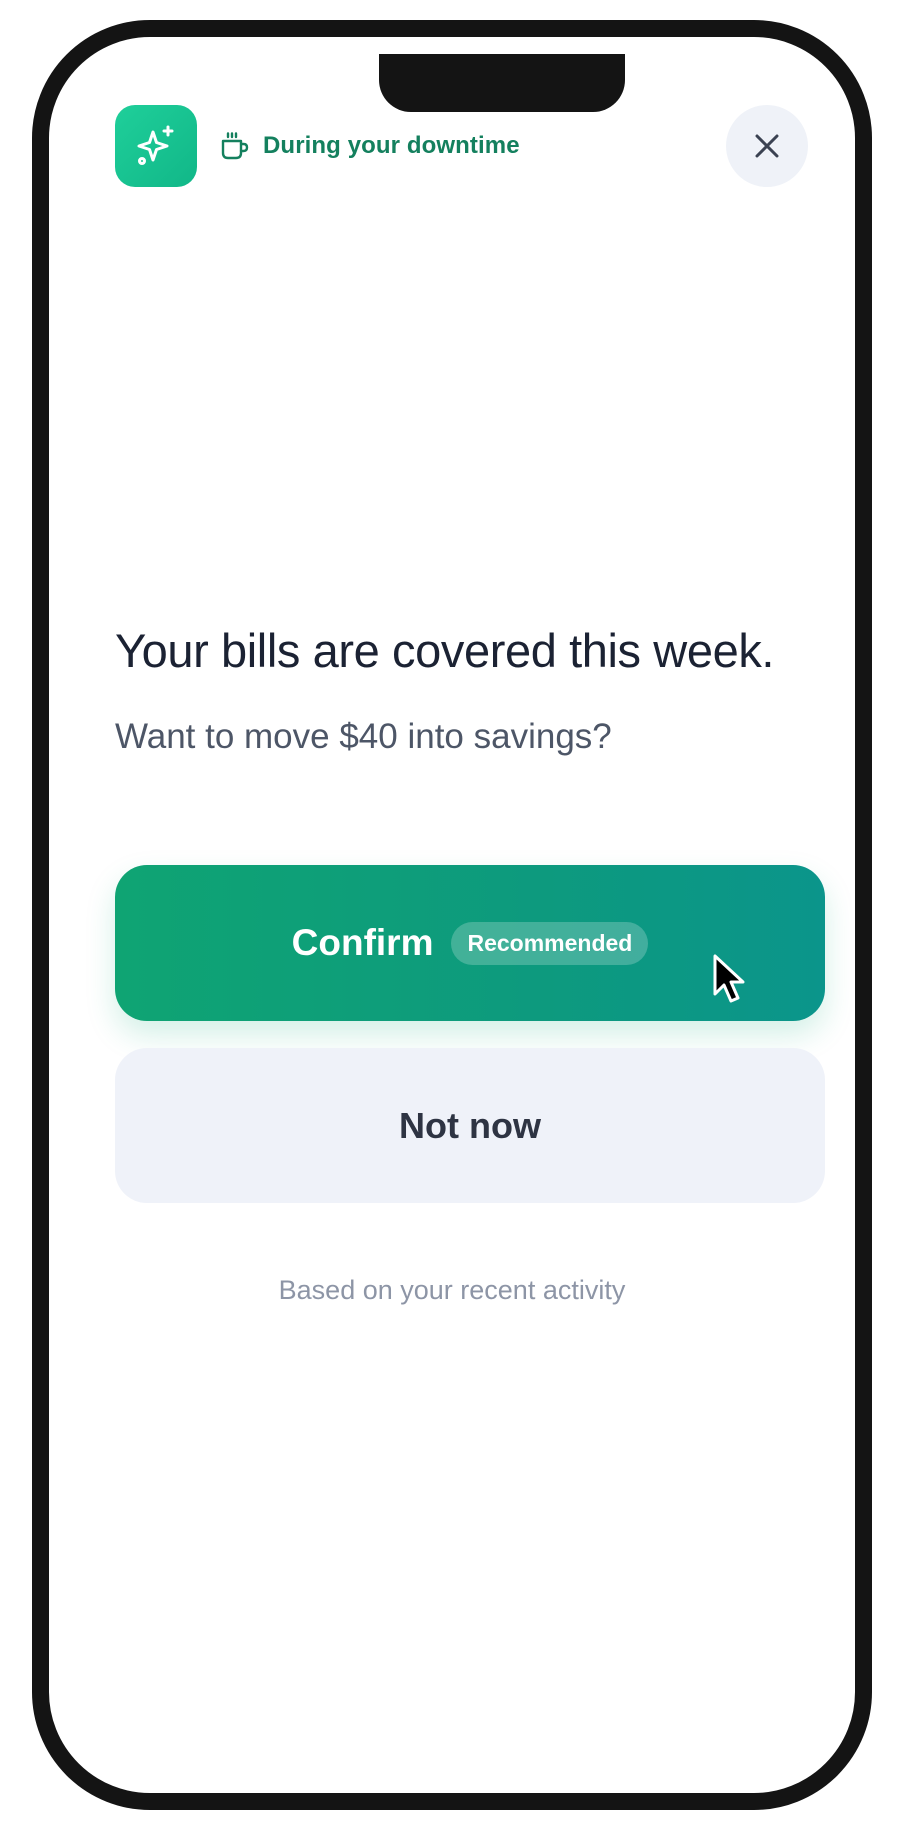 This screenshot has height=1832, width=900. What do you see at coordinates (363, 736) in the screenshot?
I see `subtext: Want to move $40 into savings?` at bounding box center [363, 736].